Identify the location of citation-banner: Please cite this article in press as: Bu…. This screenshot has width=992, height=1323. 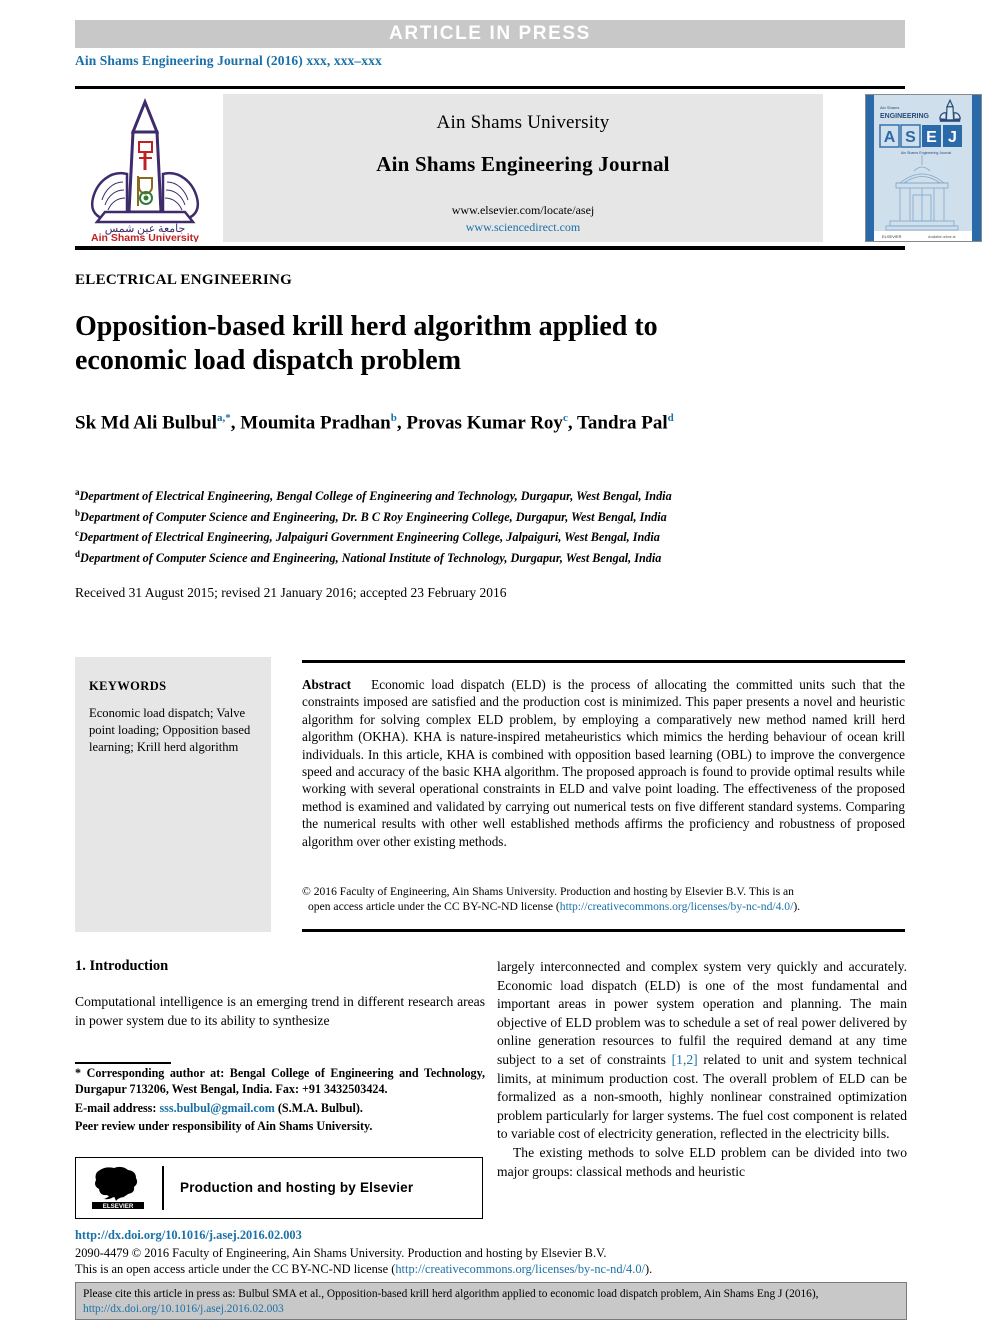
(491, 1301).